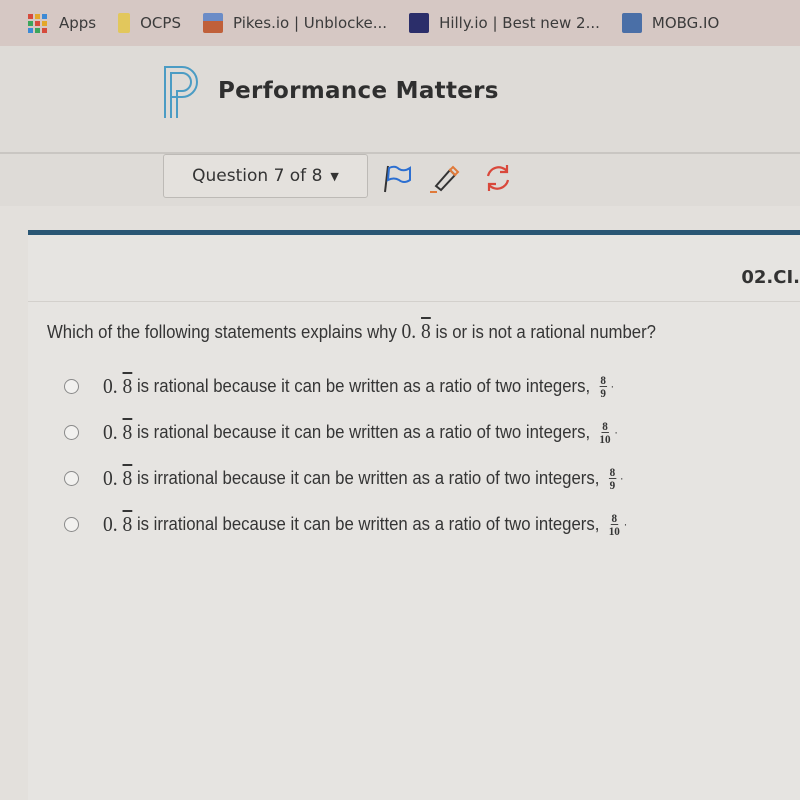 The image size is (800, 800). What do you see at coordinates (770, 277) in the screenshot?
I see `item-code: 02.CI.` at bounding box center [770, 277].